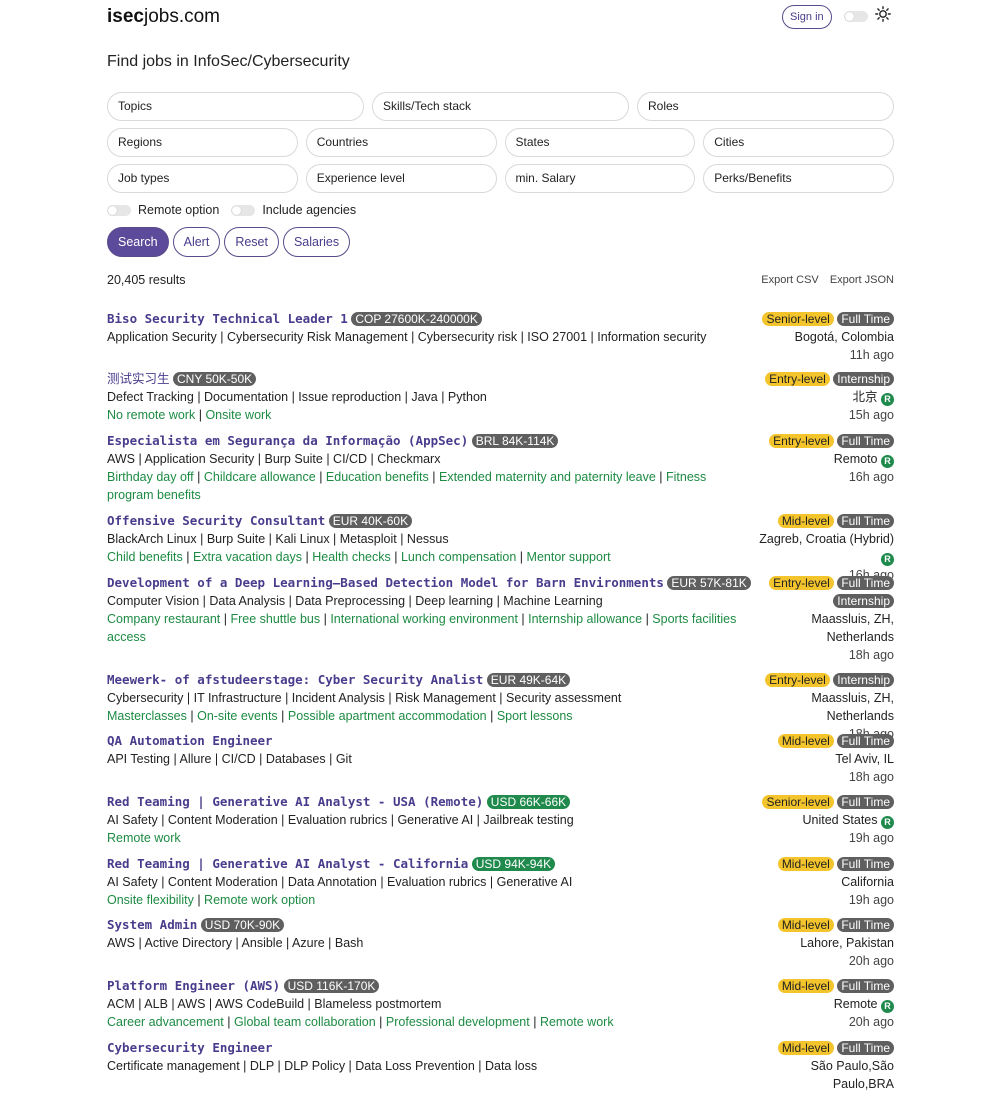 Image resolution: width=1000 pixels, height=1093 pixels. What do you see at coordinates (585, 619) in the screenshot?
I see `benefit-link: Internship allowance` at bounding box center [585, 619].